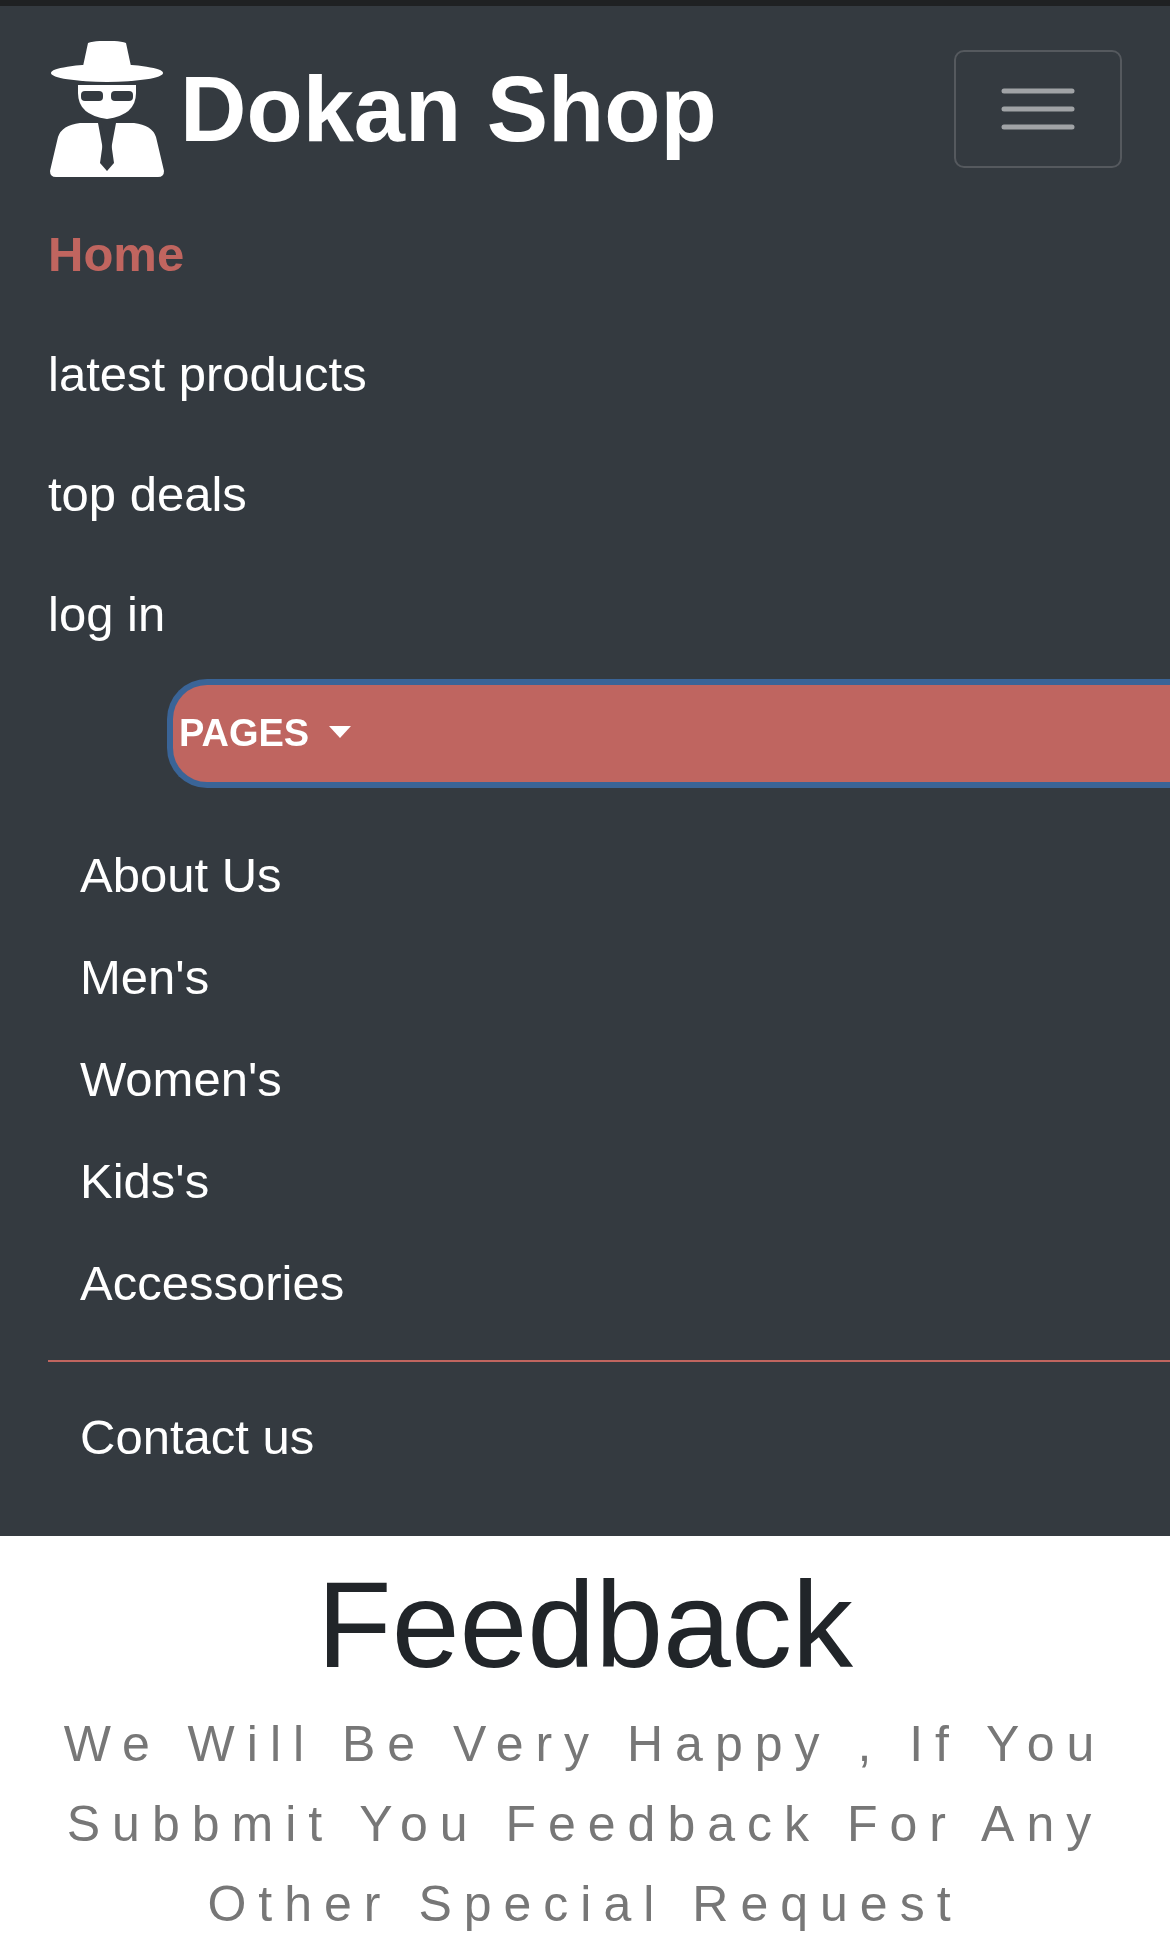  What do you see at coordinates (585, 1625) in the screenshot?
I see `feedback-heading: Feedback` at bounding box center [585, 1625].